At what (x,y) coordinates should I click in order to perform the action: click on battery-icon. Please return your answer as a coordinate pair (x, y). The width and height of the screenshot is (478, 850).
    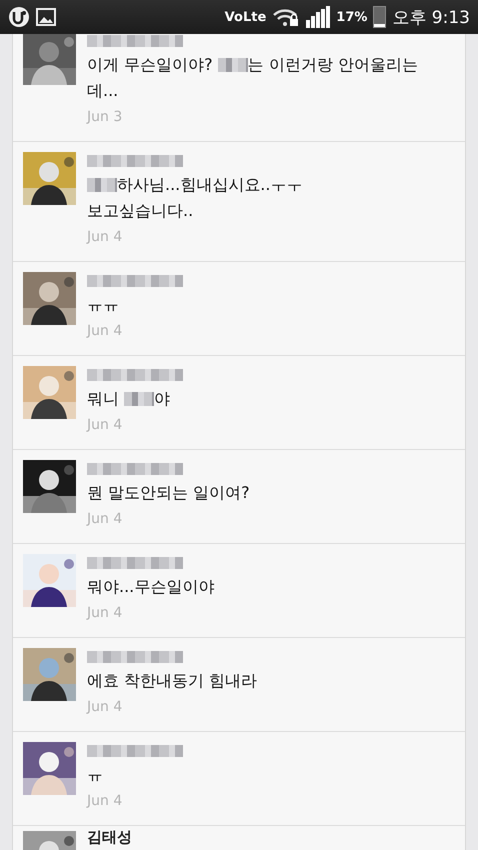
    Looking at the image, I should click on (379, 17).